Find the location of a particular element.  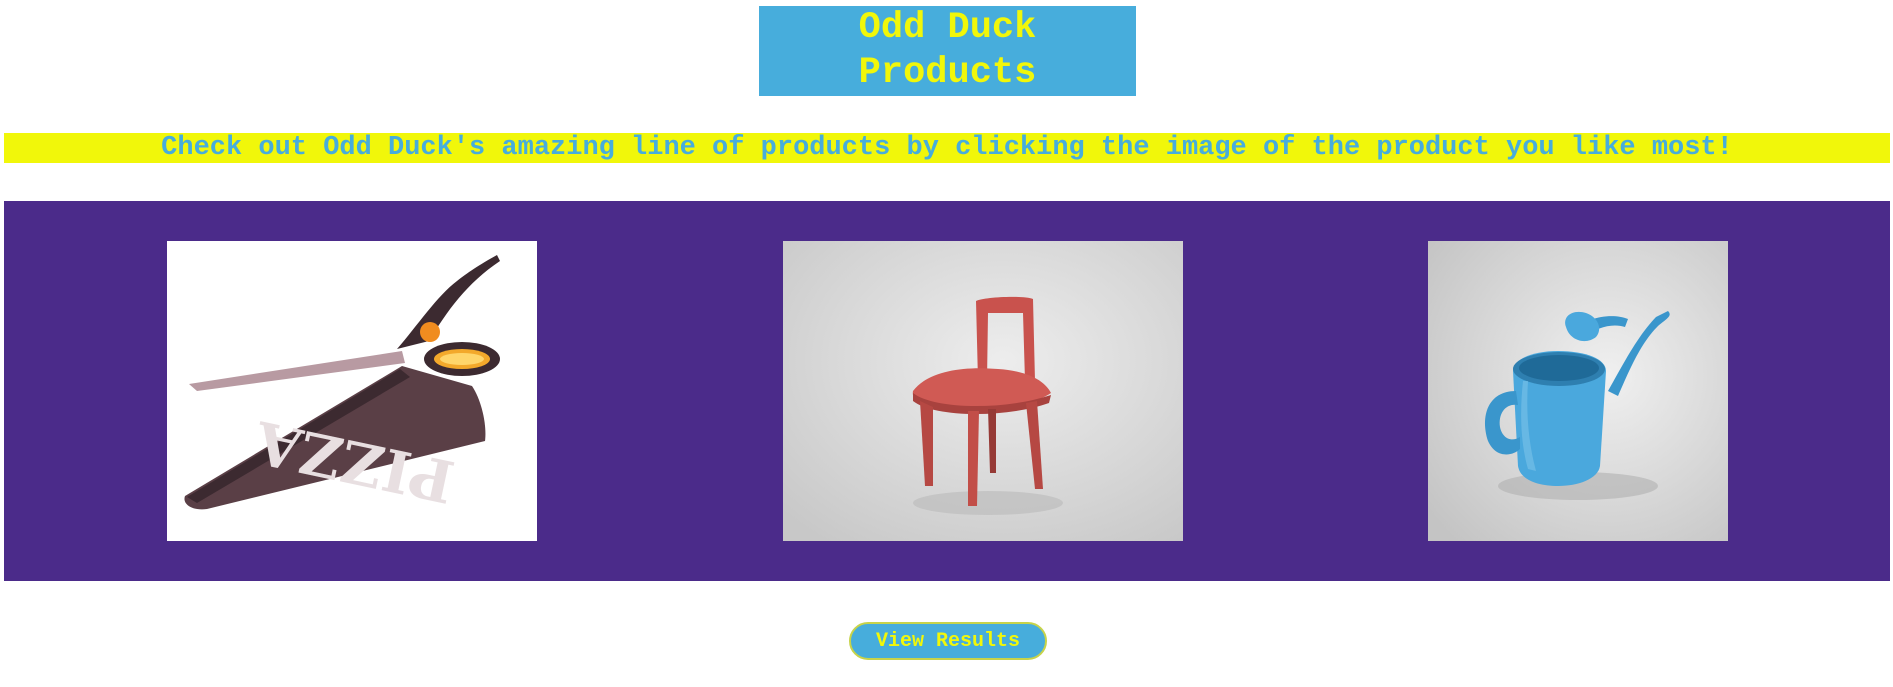

product-image-watering-can is located at coordinates (1578, 391).